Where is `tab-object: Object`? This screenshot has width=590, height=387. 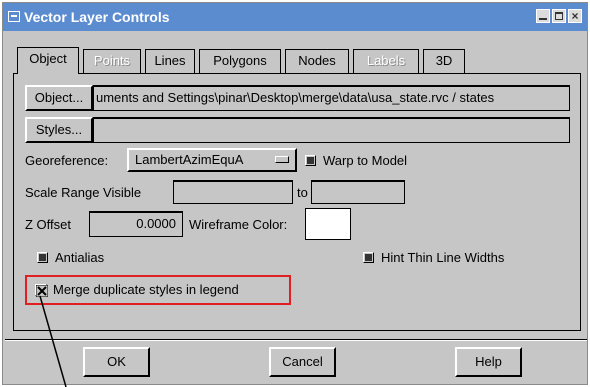 tab-object: Object is located at coordinates (48, 60).